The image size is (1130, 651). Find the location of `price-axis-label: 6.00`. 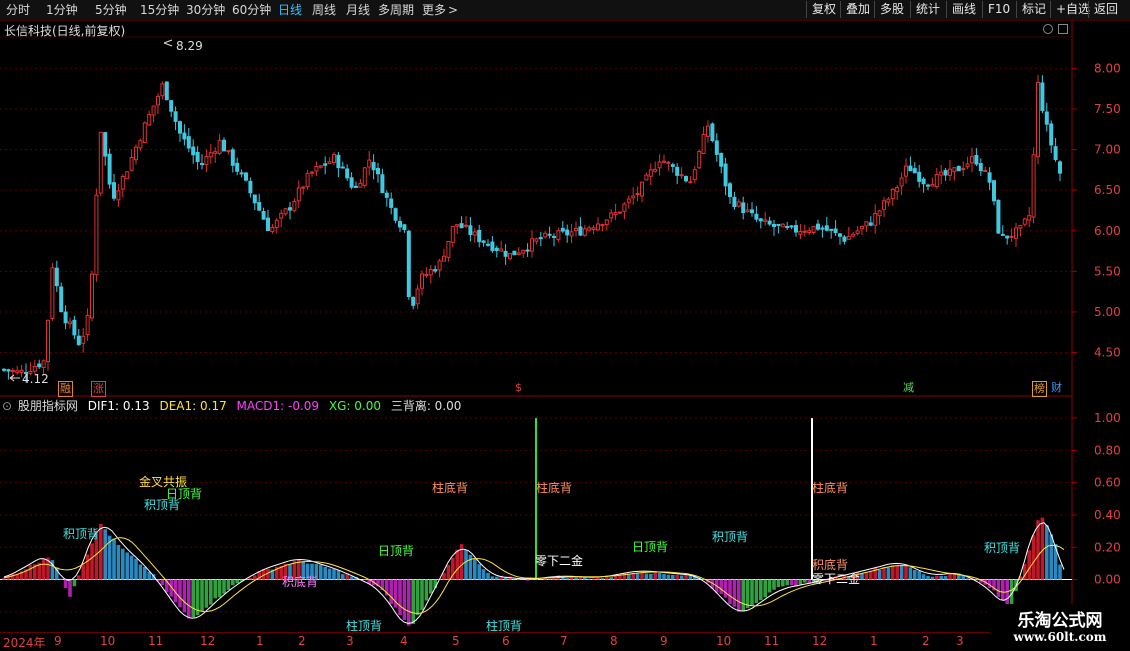

price-axis-label: 6.00 is located at coordinates (1107, 231).